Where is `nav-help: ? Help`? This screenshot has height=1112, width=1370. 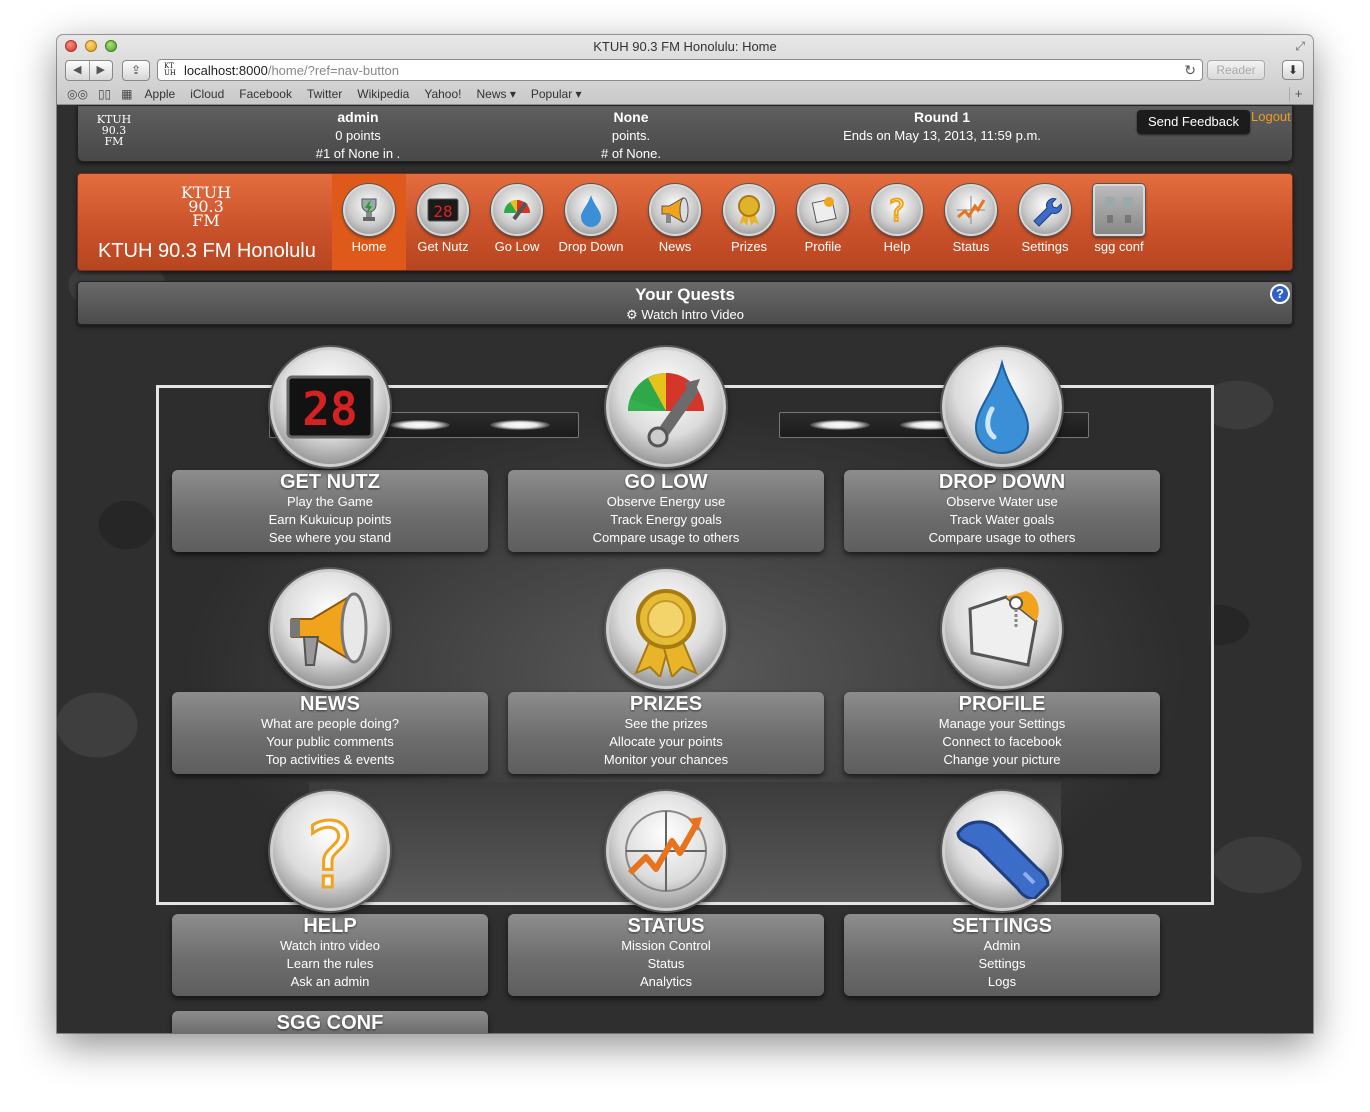 nav-help: ? Help is located at coordinates (897, 222).